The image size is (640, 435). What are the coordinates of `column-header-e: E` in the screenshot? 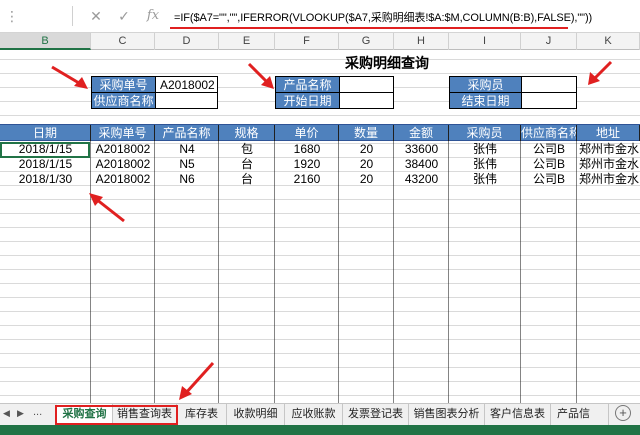 It's located at (247, 41).